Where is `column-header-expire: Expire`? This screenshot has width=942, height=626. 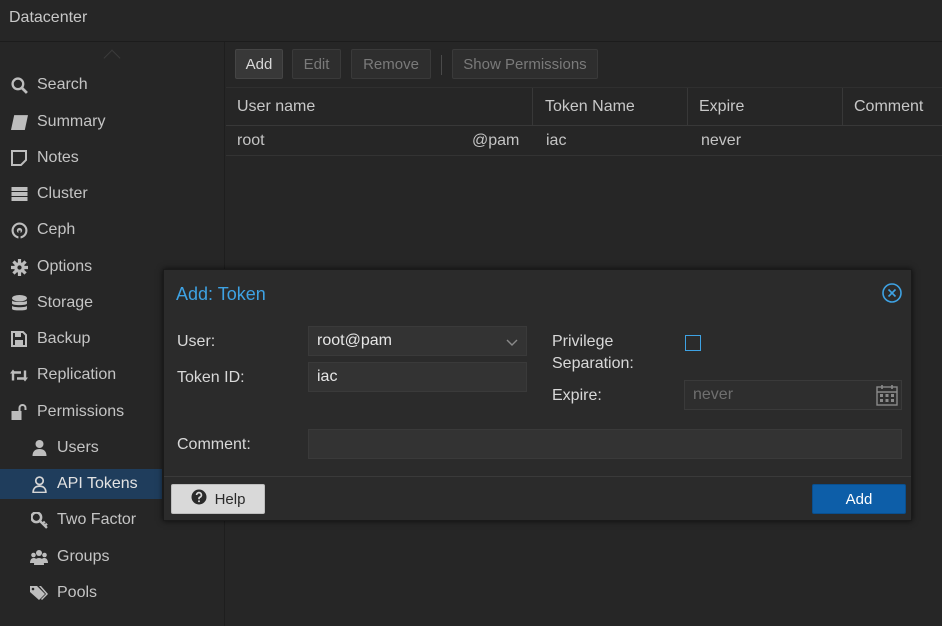
column-header-expire: Expire is located at coordinates (765, 107).